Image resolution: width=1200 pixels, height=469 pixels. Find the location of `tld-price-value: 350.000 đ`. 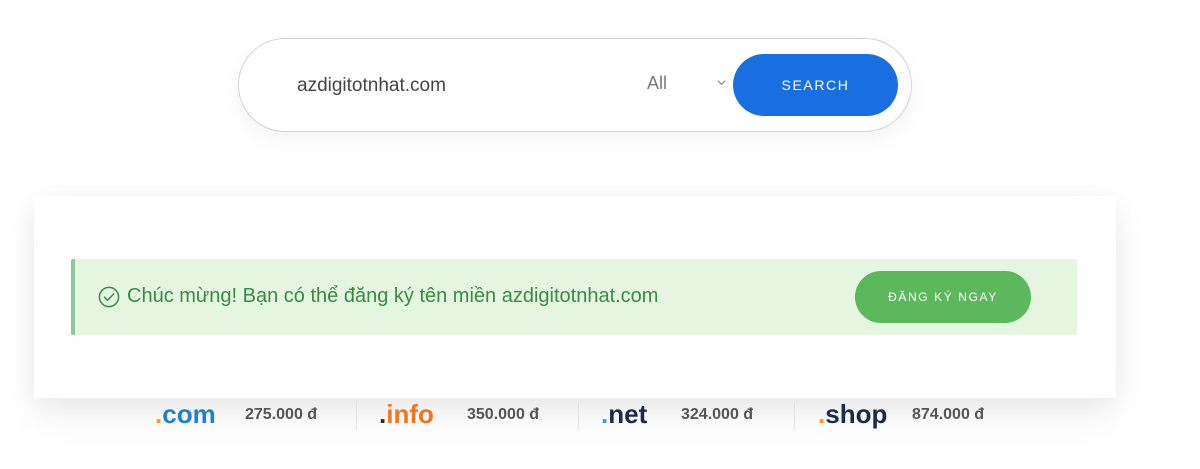

tld-price-value: 350.000 đ is located at coordinates (503, 414).